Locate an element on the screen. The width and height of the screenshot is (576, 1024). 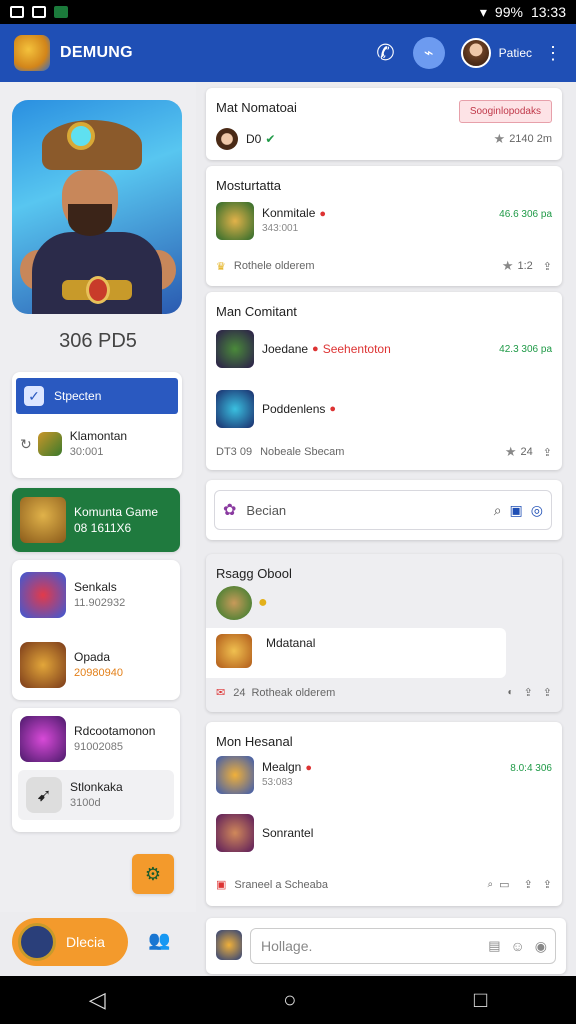
cannon-icon: ⚙ is located at coordinates (153, 873).